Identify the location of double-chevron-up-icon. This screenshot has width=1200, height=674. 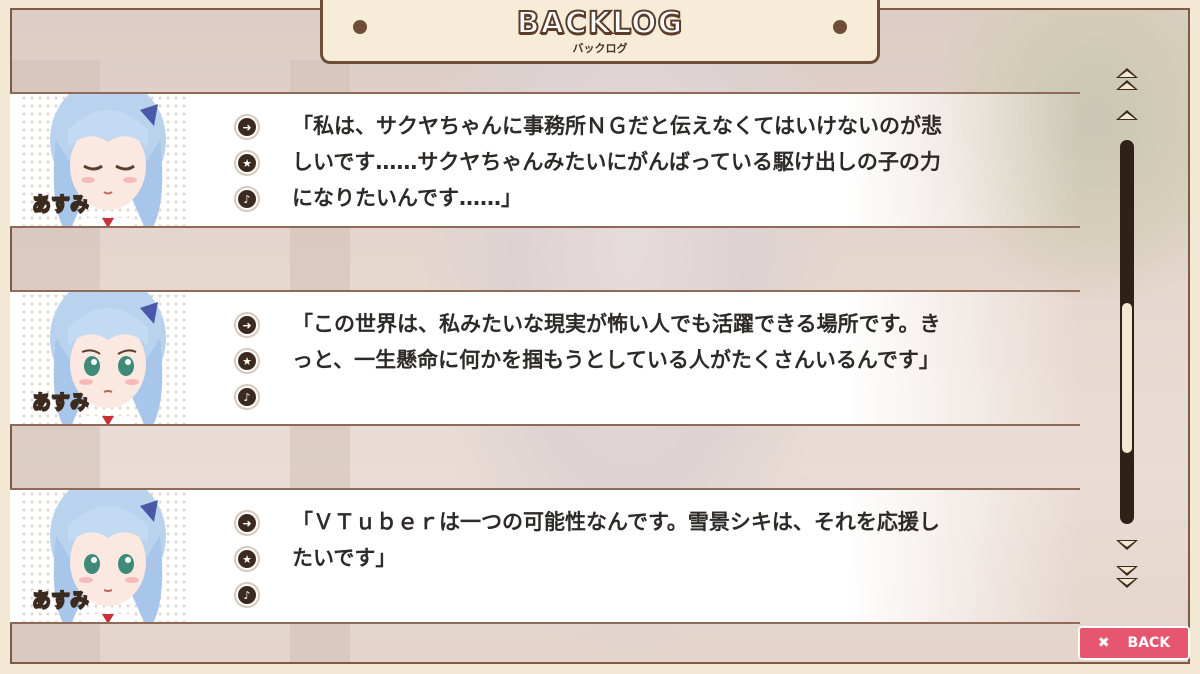
(1127, 73).